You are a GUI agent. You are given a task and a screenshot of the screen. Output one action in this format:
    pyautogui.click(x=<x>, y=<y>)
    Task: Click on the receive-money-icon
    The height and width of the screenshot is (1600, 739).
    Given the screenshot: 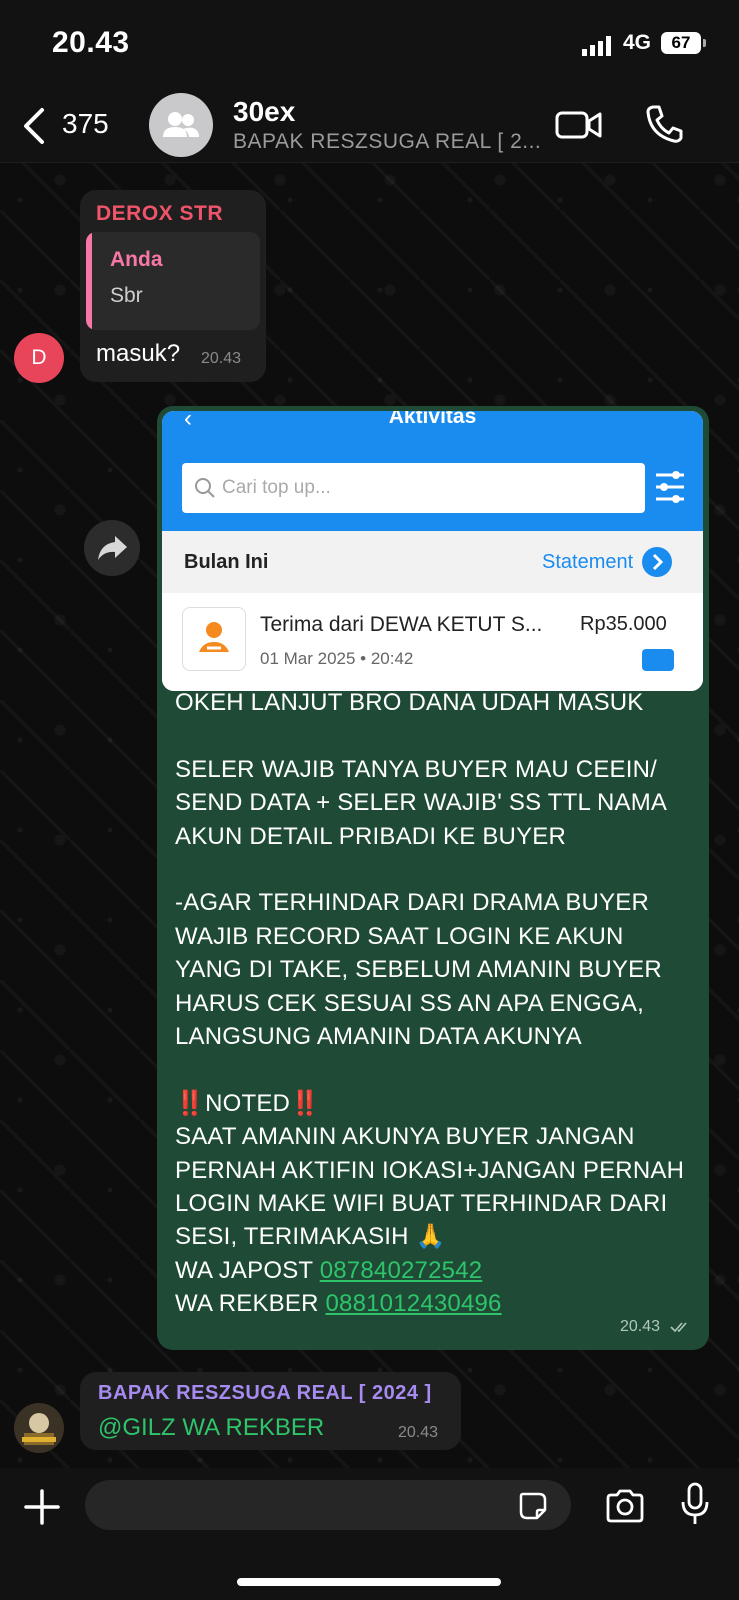 What is the action you would take?
    pyautogui.click(x=214, y=639)
    